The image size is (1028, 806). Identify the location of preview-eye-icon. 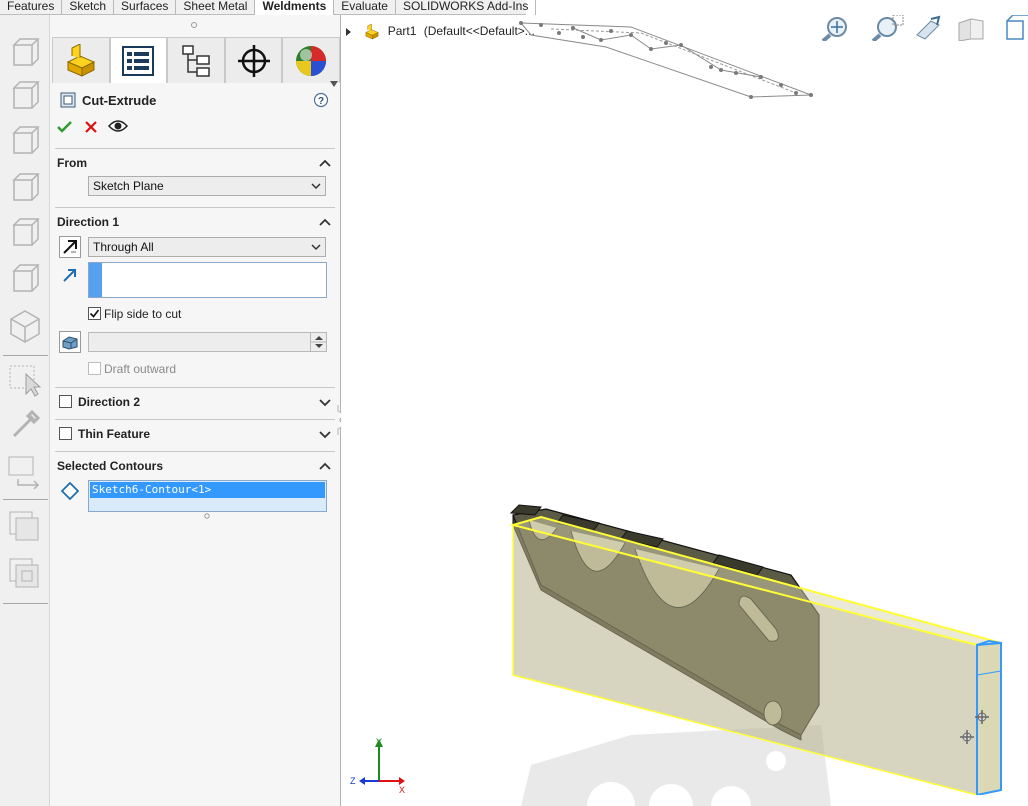
(118, 126).